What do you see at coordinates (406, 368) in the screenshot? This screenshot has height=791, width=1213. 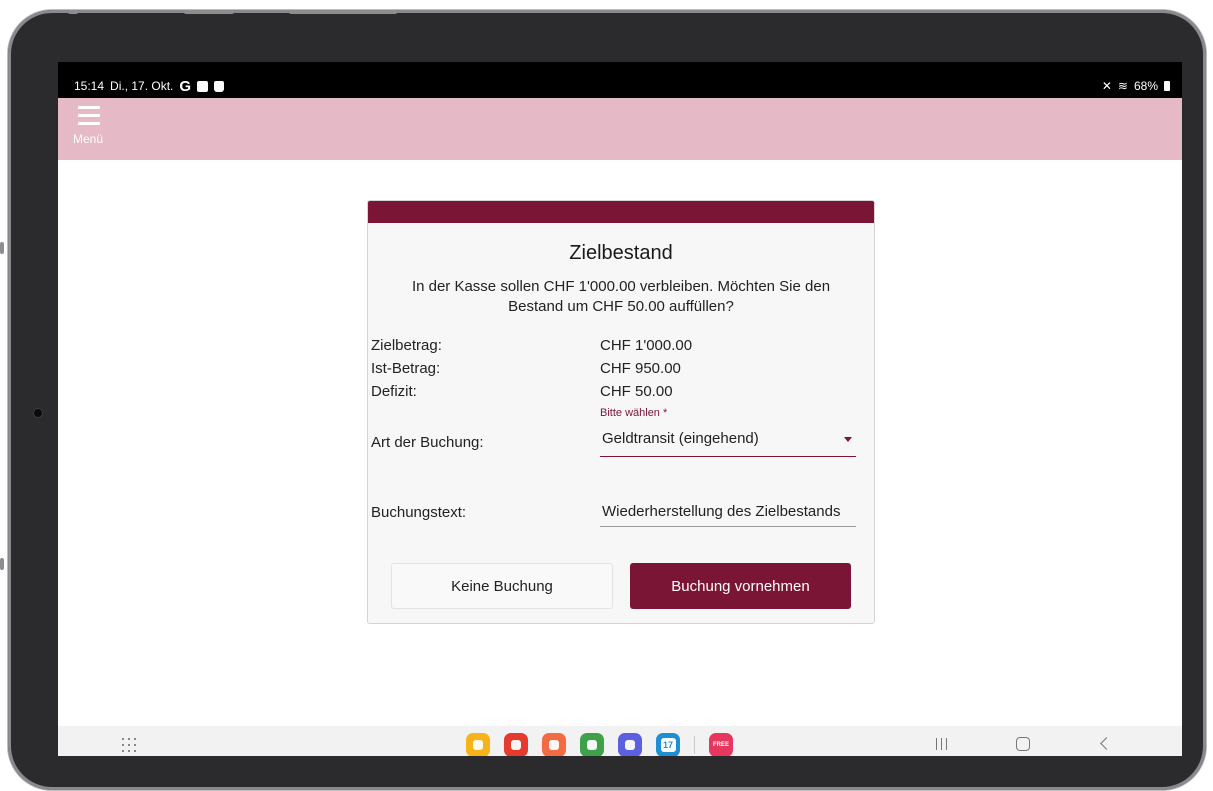 I see `actual-amount-label: Ist-Betrag:` at bounding box center [406, 368].